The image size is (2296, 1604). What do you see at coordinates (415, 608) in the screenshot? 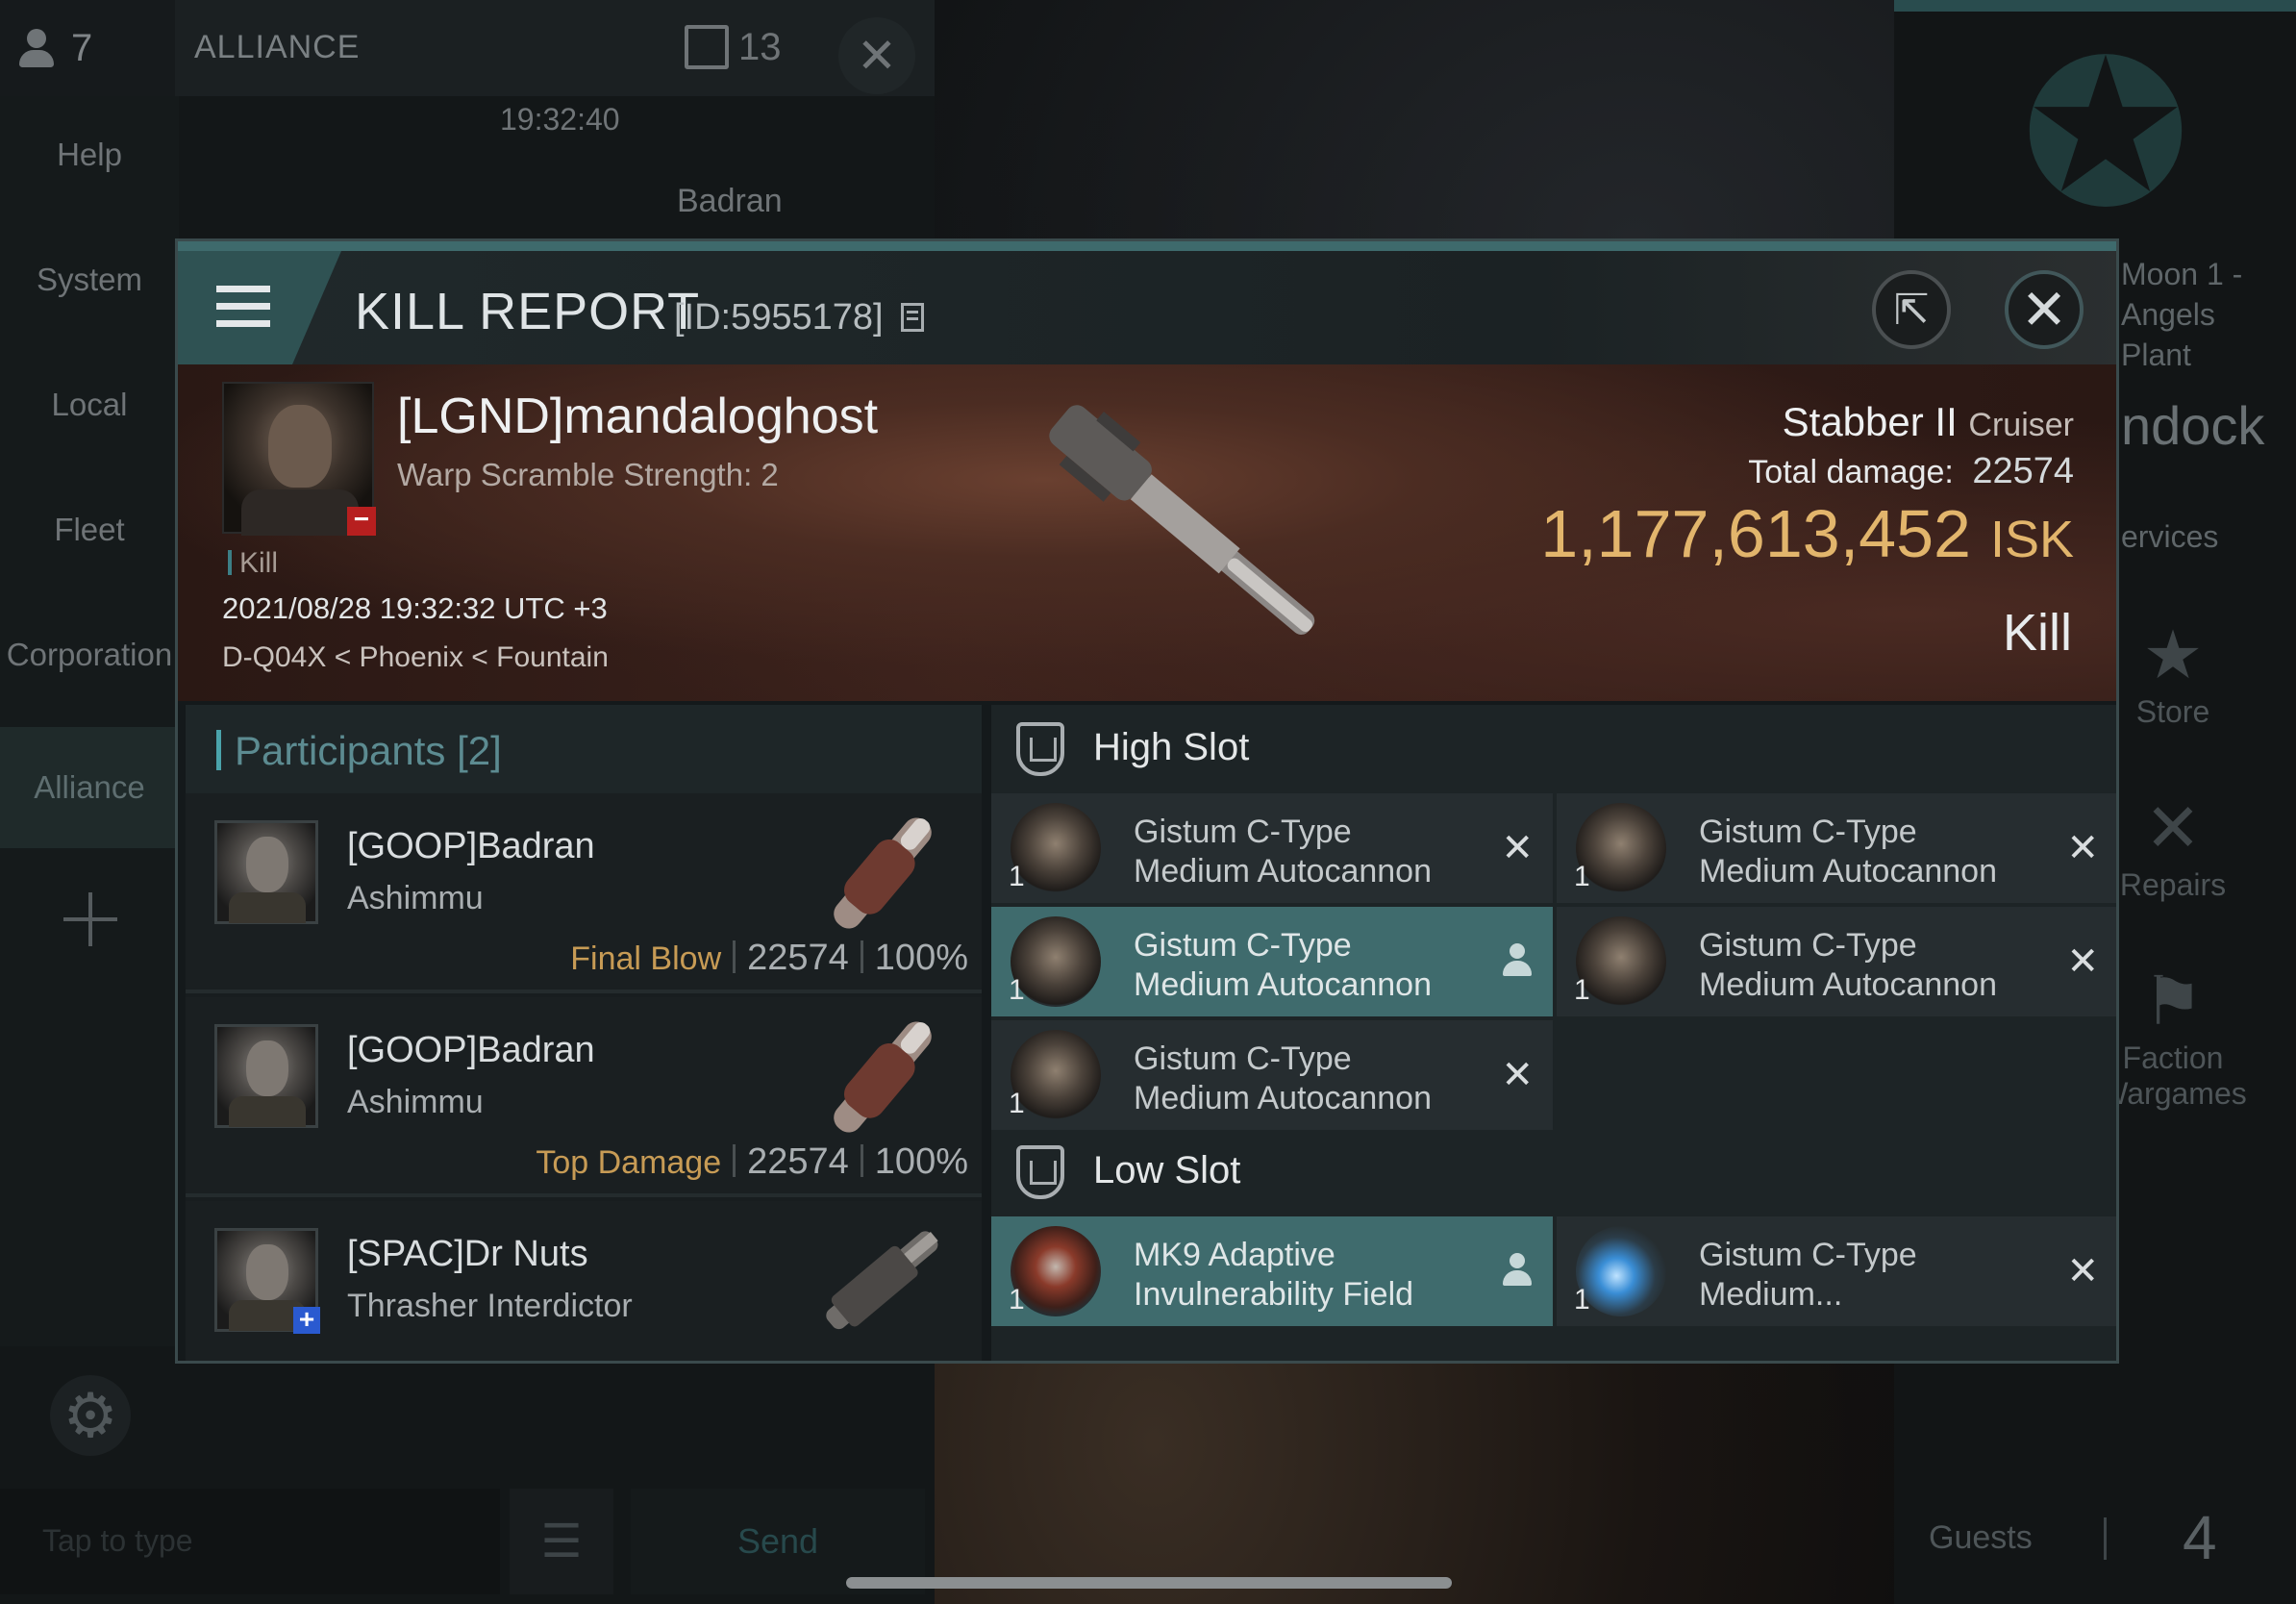
I see `kill-datetime: 2021/08/28 19:32:32 UTC +3` at bounding box center [415, 608].